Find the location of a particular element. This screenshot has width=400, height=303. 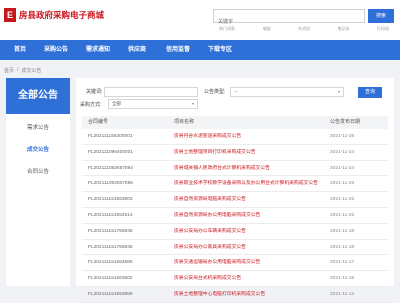

column-header: 合同编号 is located at coordinates (98, 122).